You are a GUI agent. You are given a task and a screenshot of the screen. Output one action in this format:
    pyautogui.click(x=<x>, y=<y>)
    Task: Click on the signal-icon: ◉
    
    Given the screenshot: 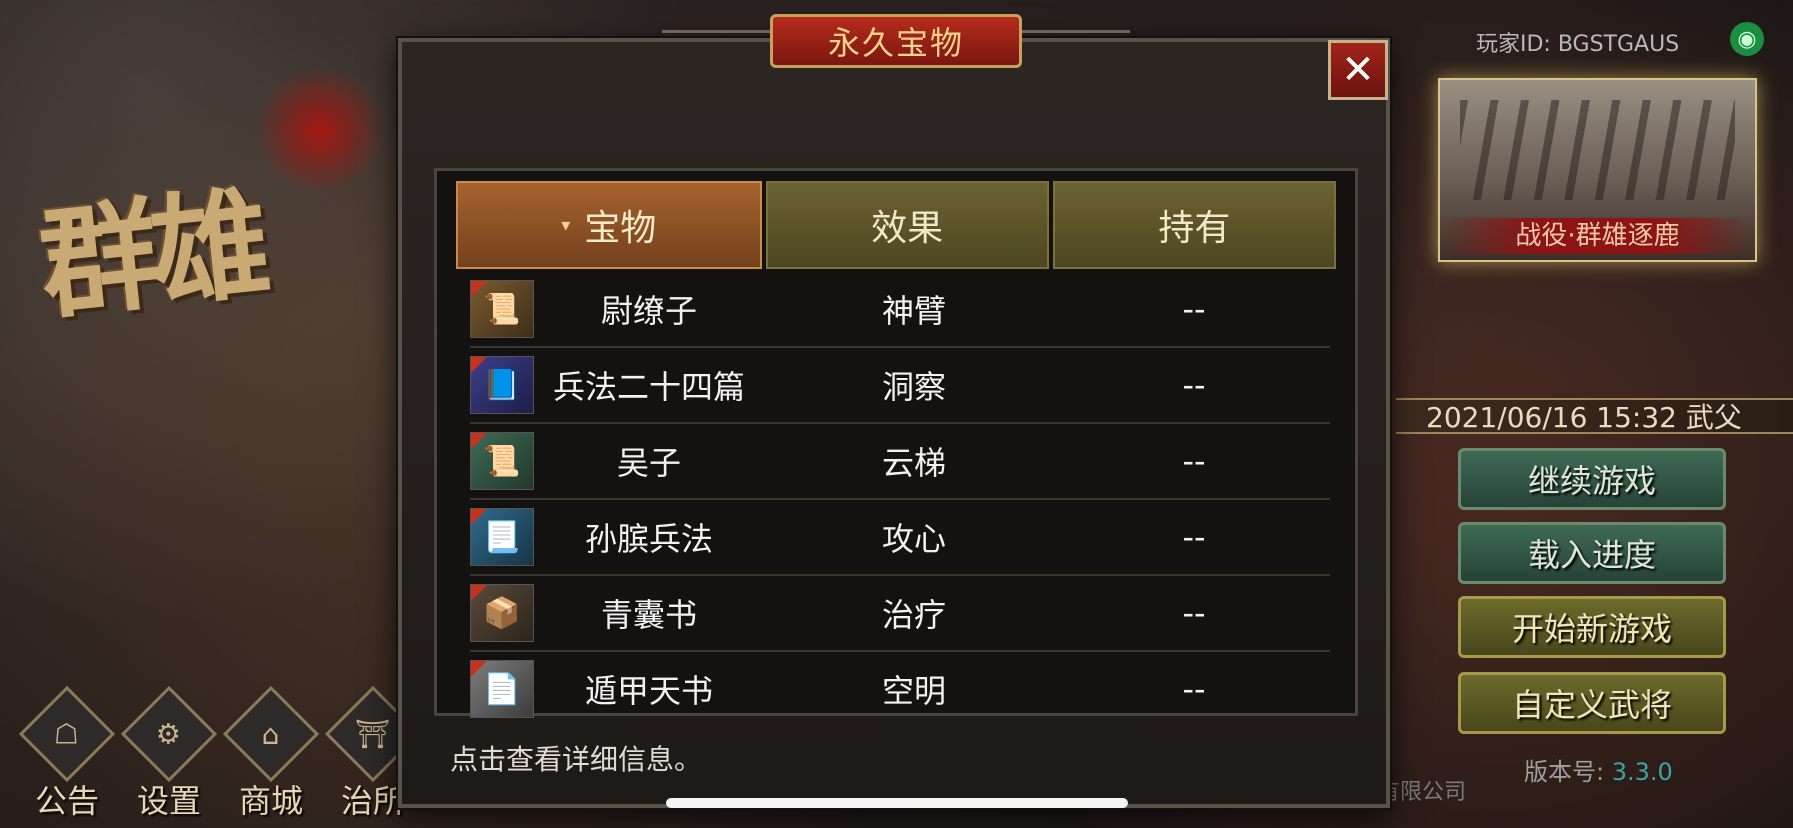 What is the action you would take?
    pyautogui.click(x=1747, y=39)
    